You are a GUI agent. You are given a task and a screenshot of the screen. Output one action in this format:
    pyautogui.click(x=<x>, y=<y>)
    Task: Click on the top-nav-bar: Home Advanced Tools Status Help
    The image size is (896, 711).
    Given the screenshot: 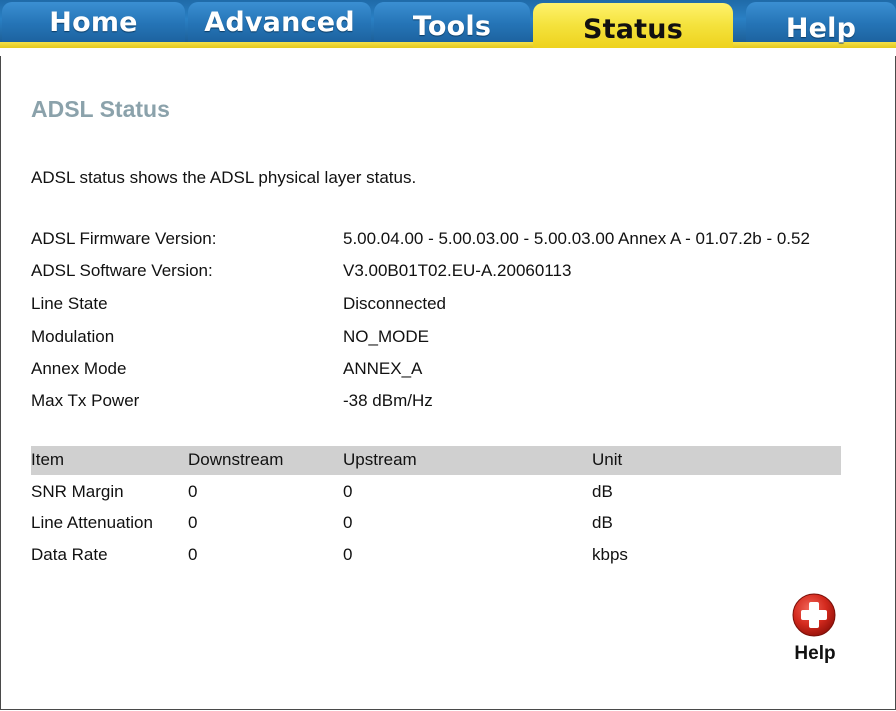 What is the action you would take?
    pyautogui.click(x=448, y=28)
    